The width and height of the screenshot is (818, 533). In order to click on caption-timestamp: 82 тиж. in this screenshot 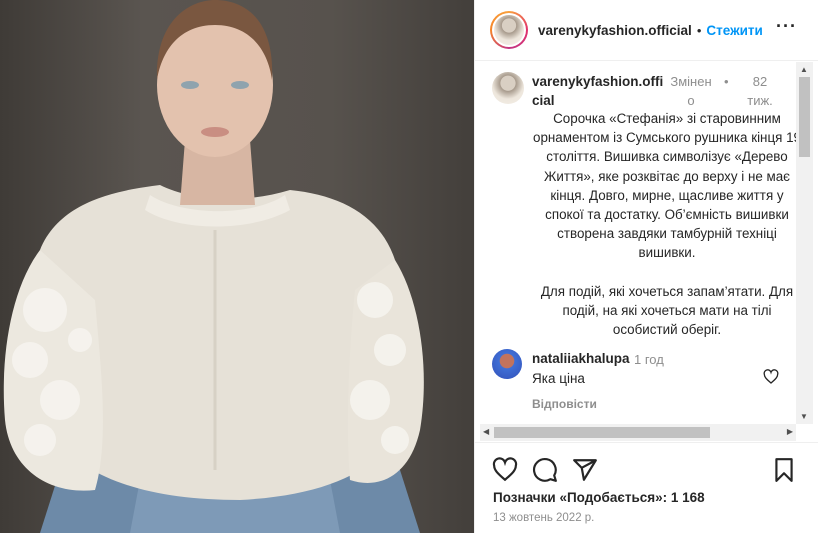, I will do `click(760, 91)`.